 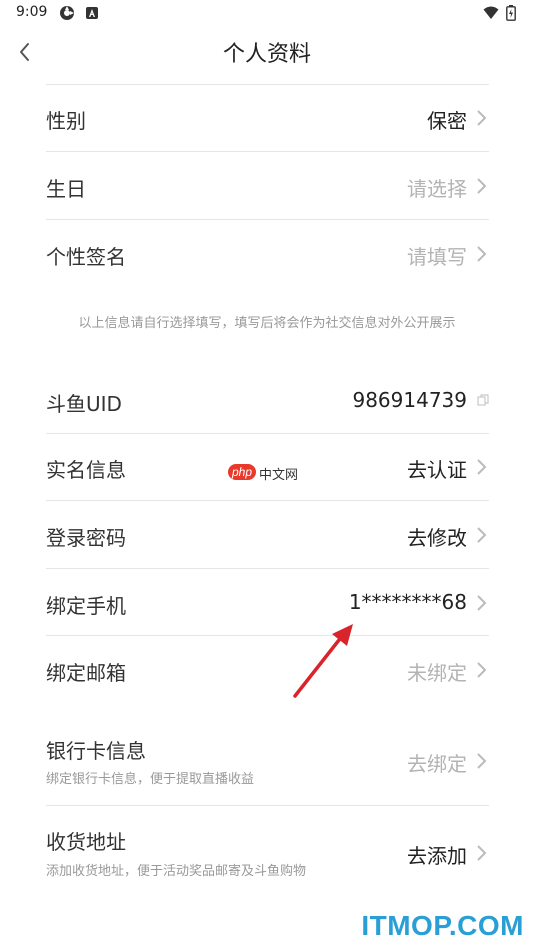 What do you see at coordinates (267, 602) in the screenshot?
I see `row-phone: 绑定手机 1********68` at bounding box center [267, 602].